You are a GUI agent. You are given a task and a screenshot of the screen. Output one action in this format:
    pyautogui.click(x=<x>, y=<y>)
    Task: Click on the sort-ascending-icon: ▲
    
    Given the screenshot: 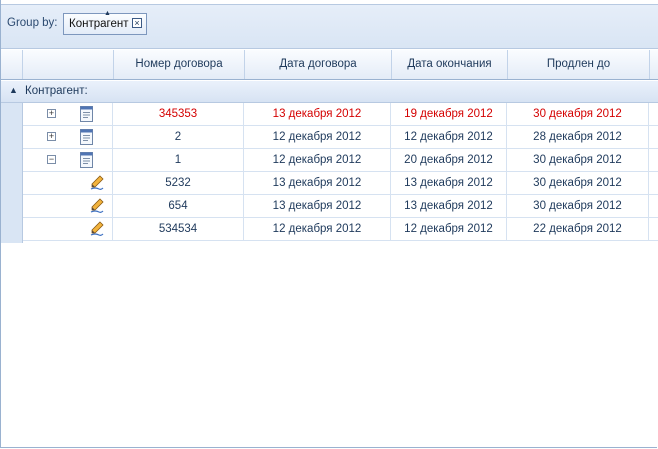 What is the action you would take?
    pyautogui.click(x=107, y=13)
    